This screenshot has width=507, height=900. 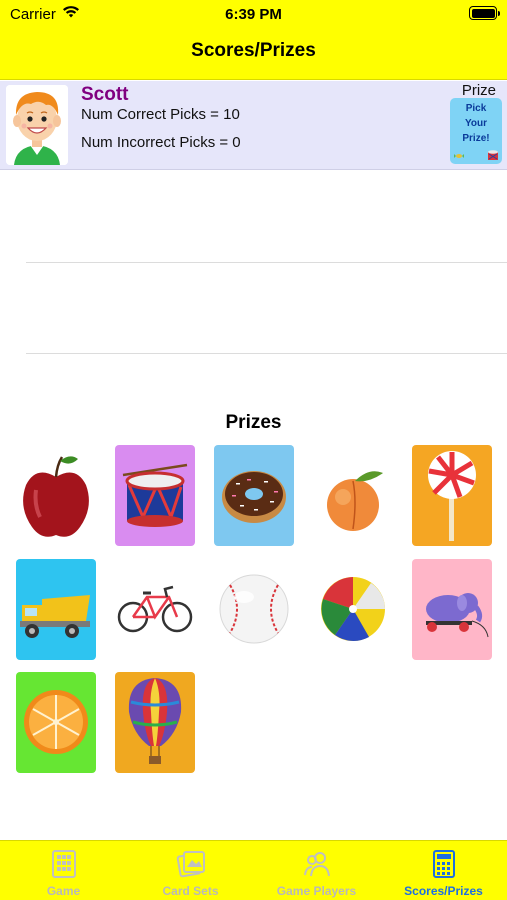 What do you see at coordinates (476, 123) in the screenshot?
I see `pick-card-line: Your` at bounding box center [476, 123].